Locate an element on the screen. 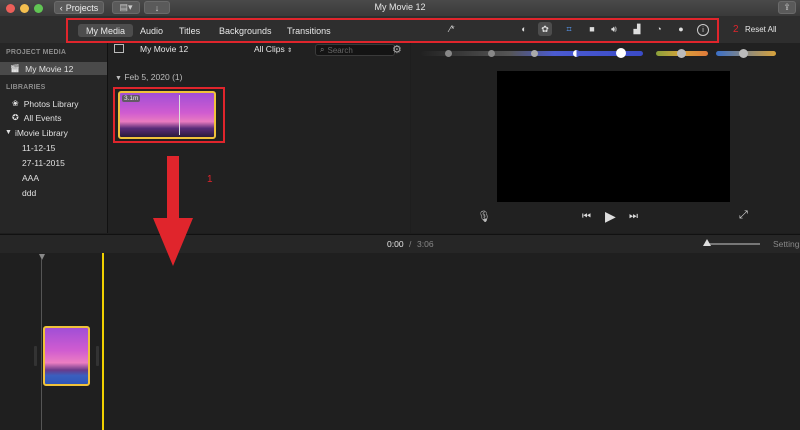  current-time: 0:00 is located at coordinates (395, 244).